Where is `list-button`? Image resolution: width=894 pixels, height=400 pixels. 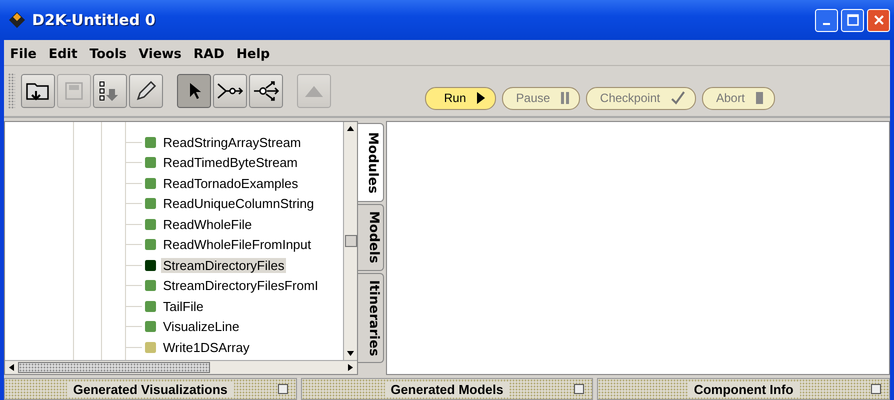
list-button is located at coordinates (110, 91).